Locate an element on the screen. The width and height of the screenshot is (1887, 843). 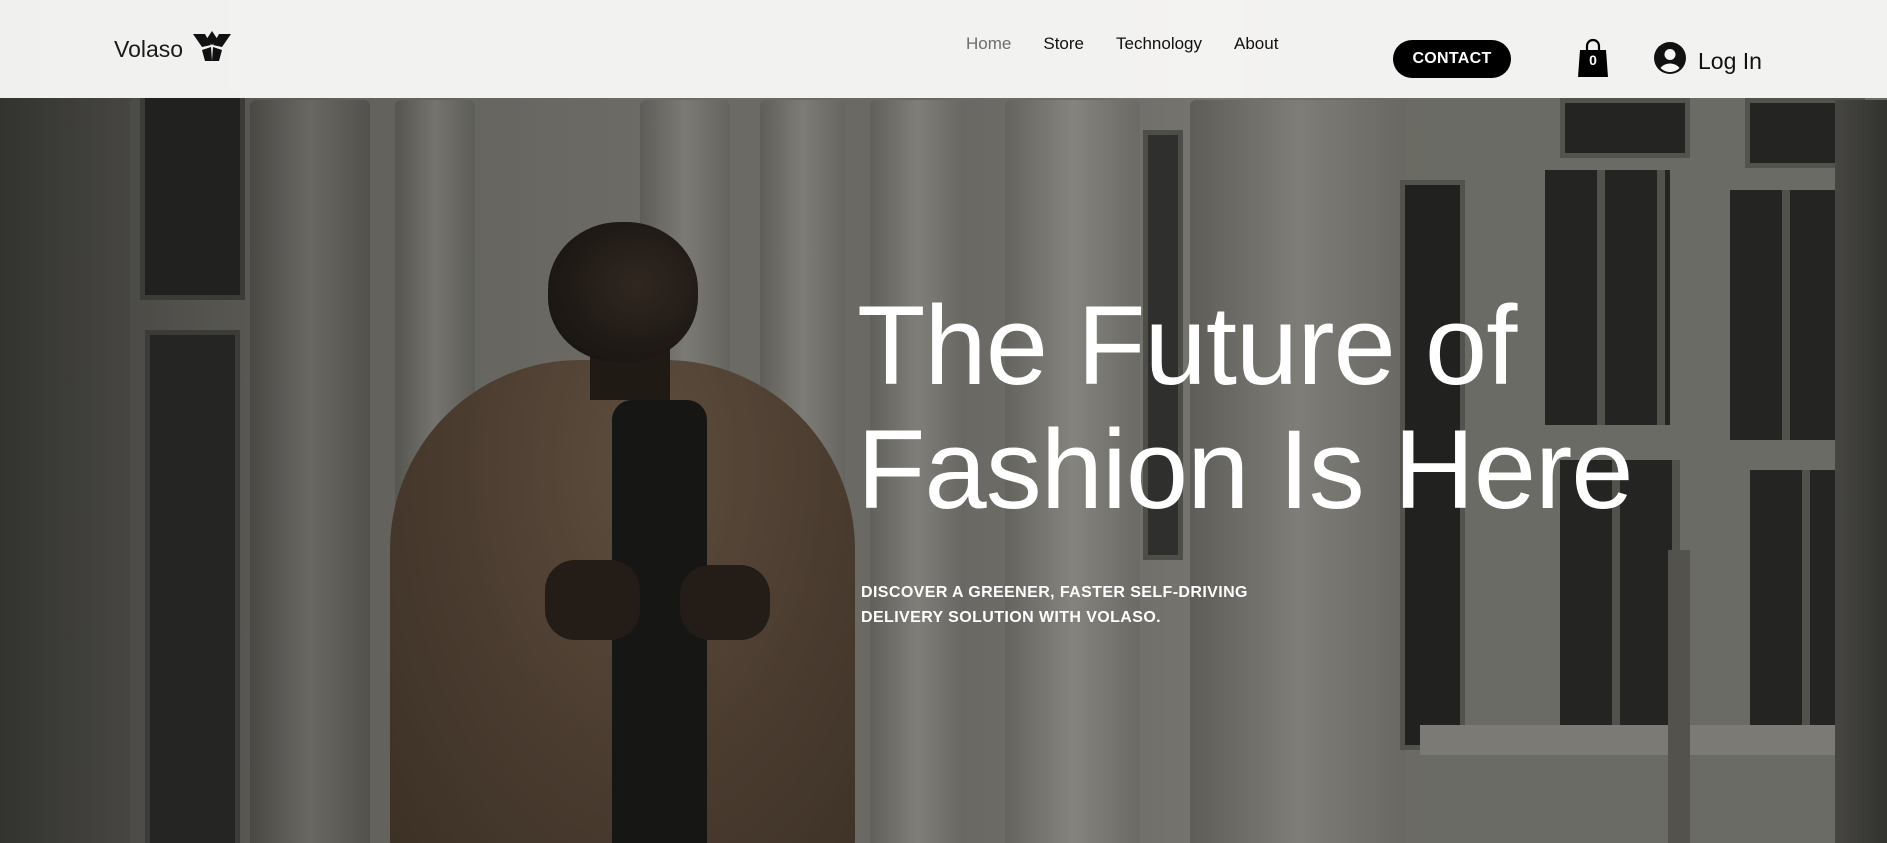
nav-item-about: About is located at coordinates (1256, 44).